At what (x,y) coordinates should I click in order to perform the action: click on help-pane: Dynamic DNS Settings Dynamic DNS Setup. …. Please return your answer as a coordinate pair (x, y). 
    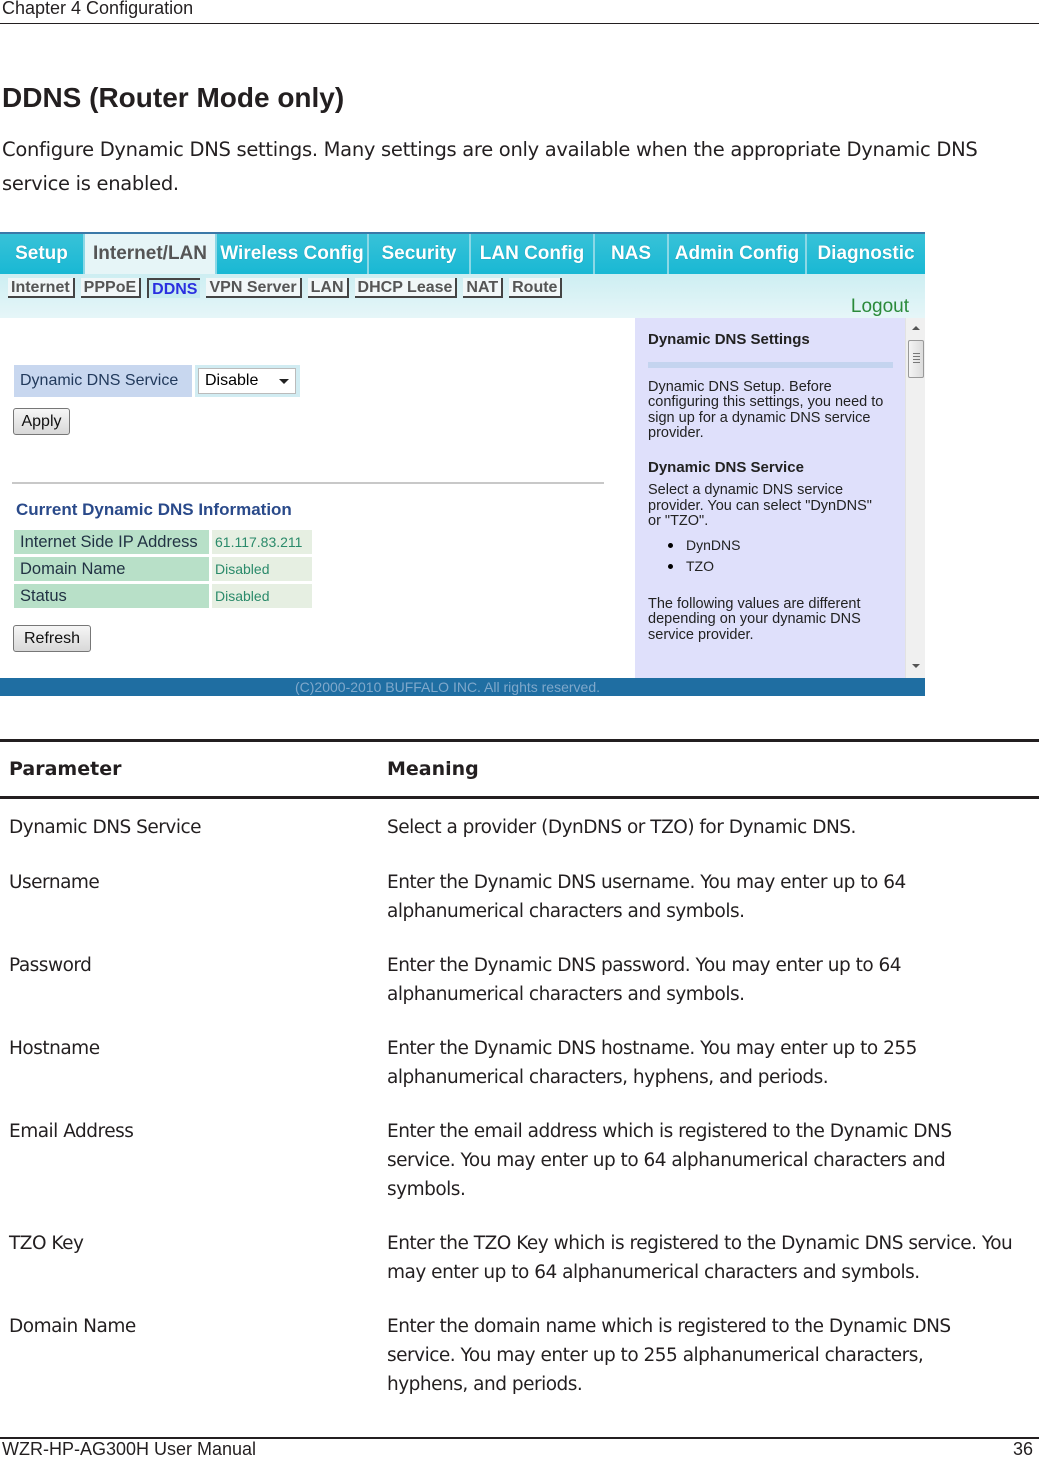
    Looking at the image, I should click on (770, 498).